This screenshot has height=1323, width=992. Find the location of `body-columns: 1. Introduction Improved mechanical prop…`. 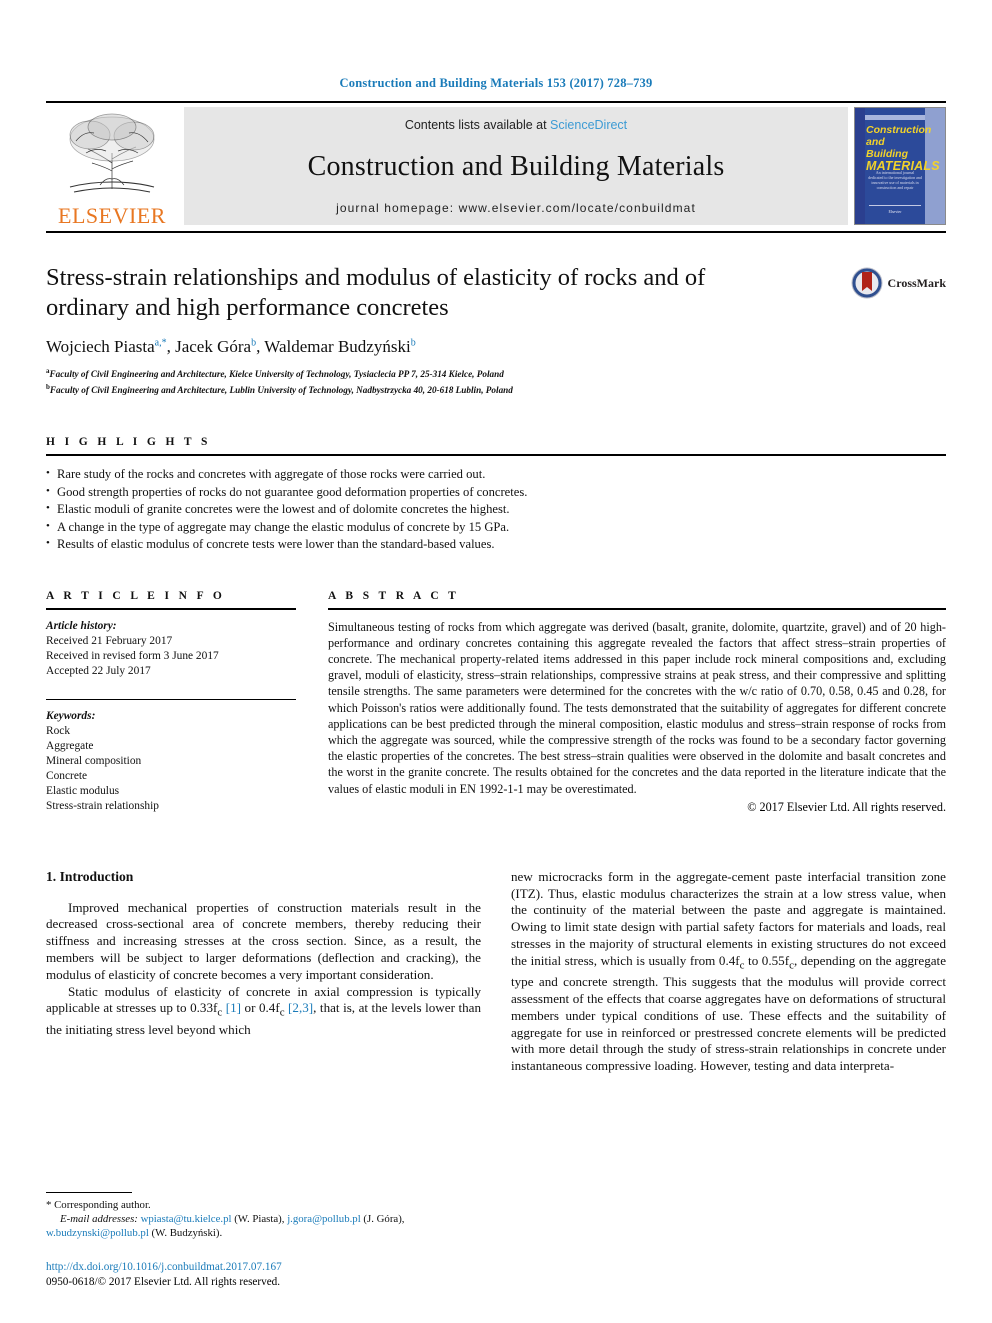

body-columns: 1. Introduction Improved mechanical prop… is located at coordinates (496, 972).